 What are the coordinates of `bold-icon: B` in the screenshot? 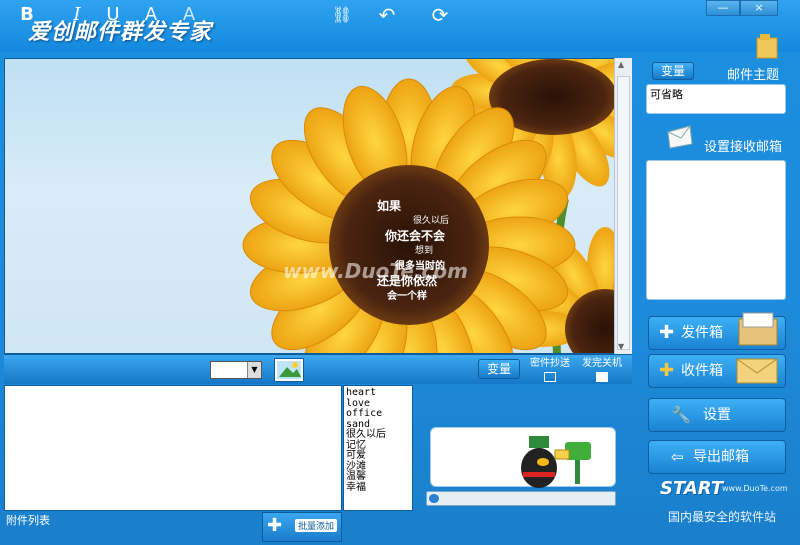 It's located at (27, 15).